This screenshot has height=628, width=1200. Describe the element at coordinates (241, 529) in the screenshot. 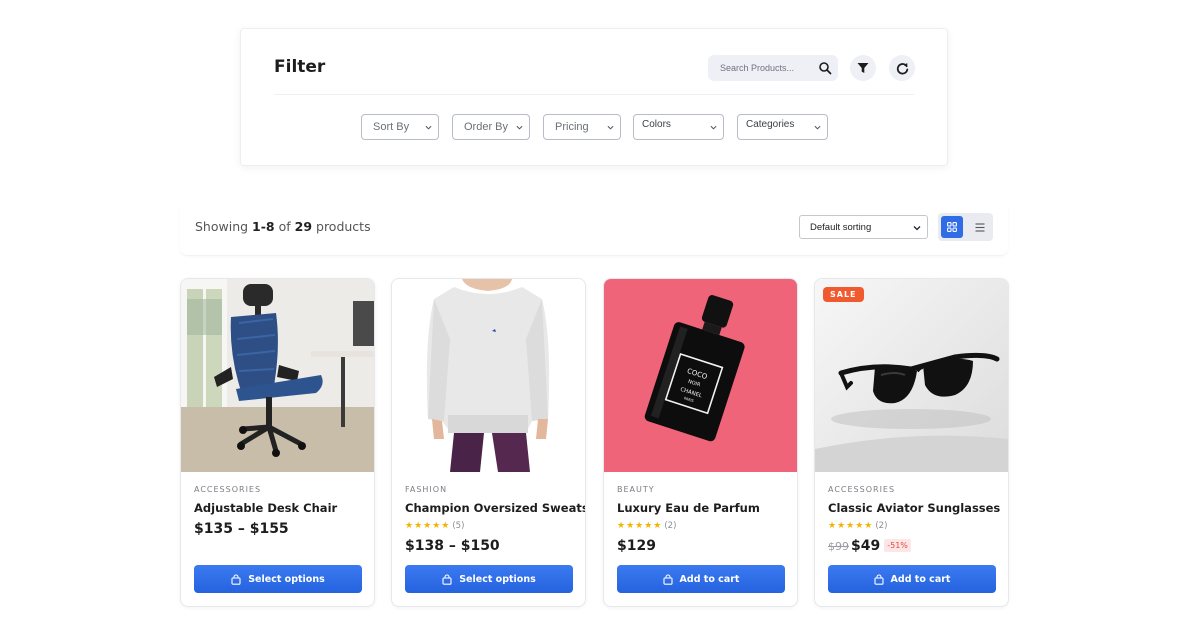

I see `product-price: $135 – $155` at that location.